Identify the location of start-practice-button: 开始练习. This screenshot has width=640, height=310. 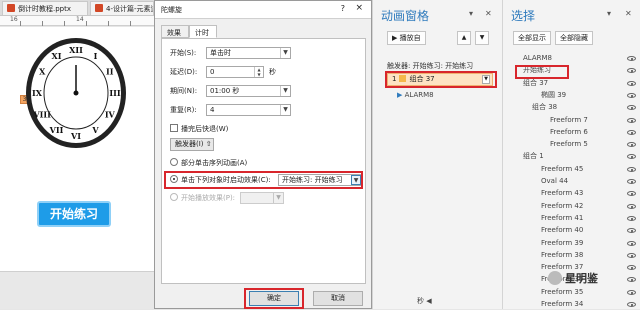
(74, 214).